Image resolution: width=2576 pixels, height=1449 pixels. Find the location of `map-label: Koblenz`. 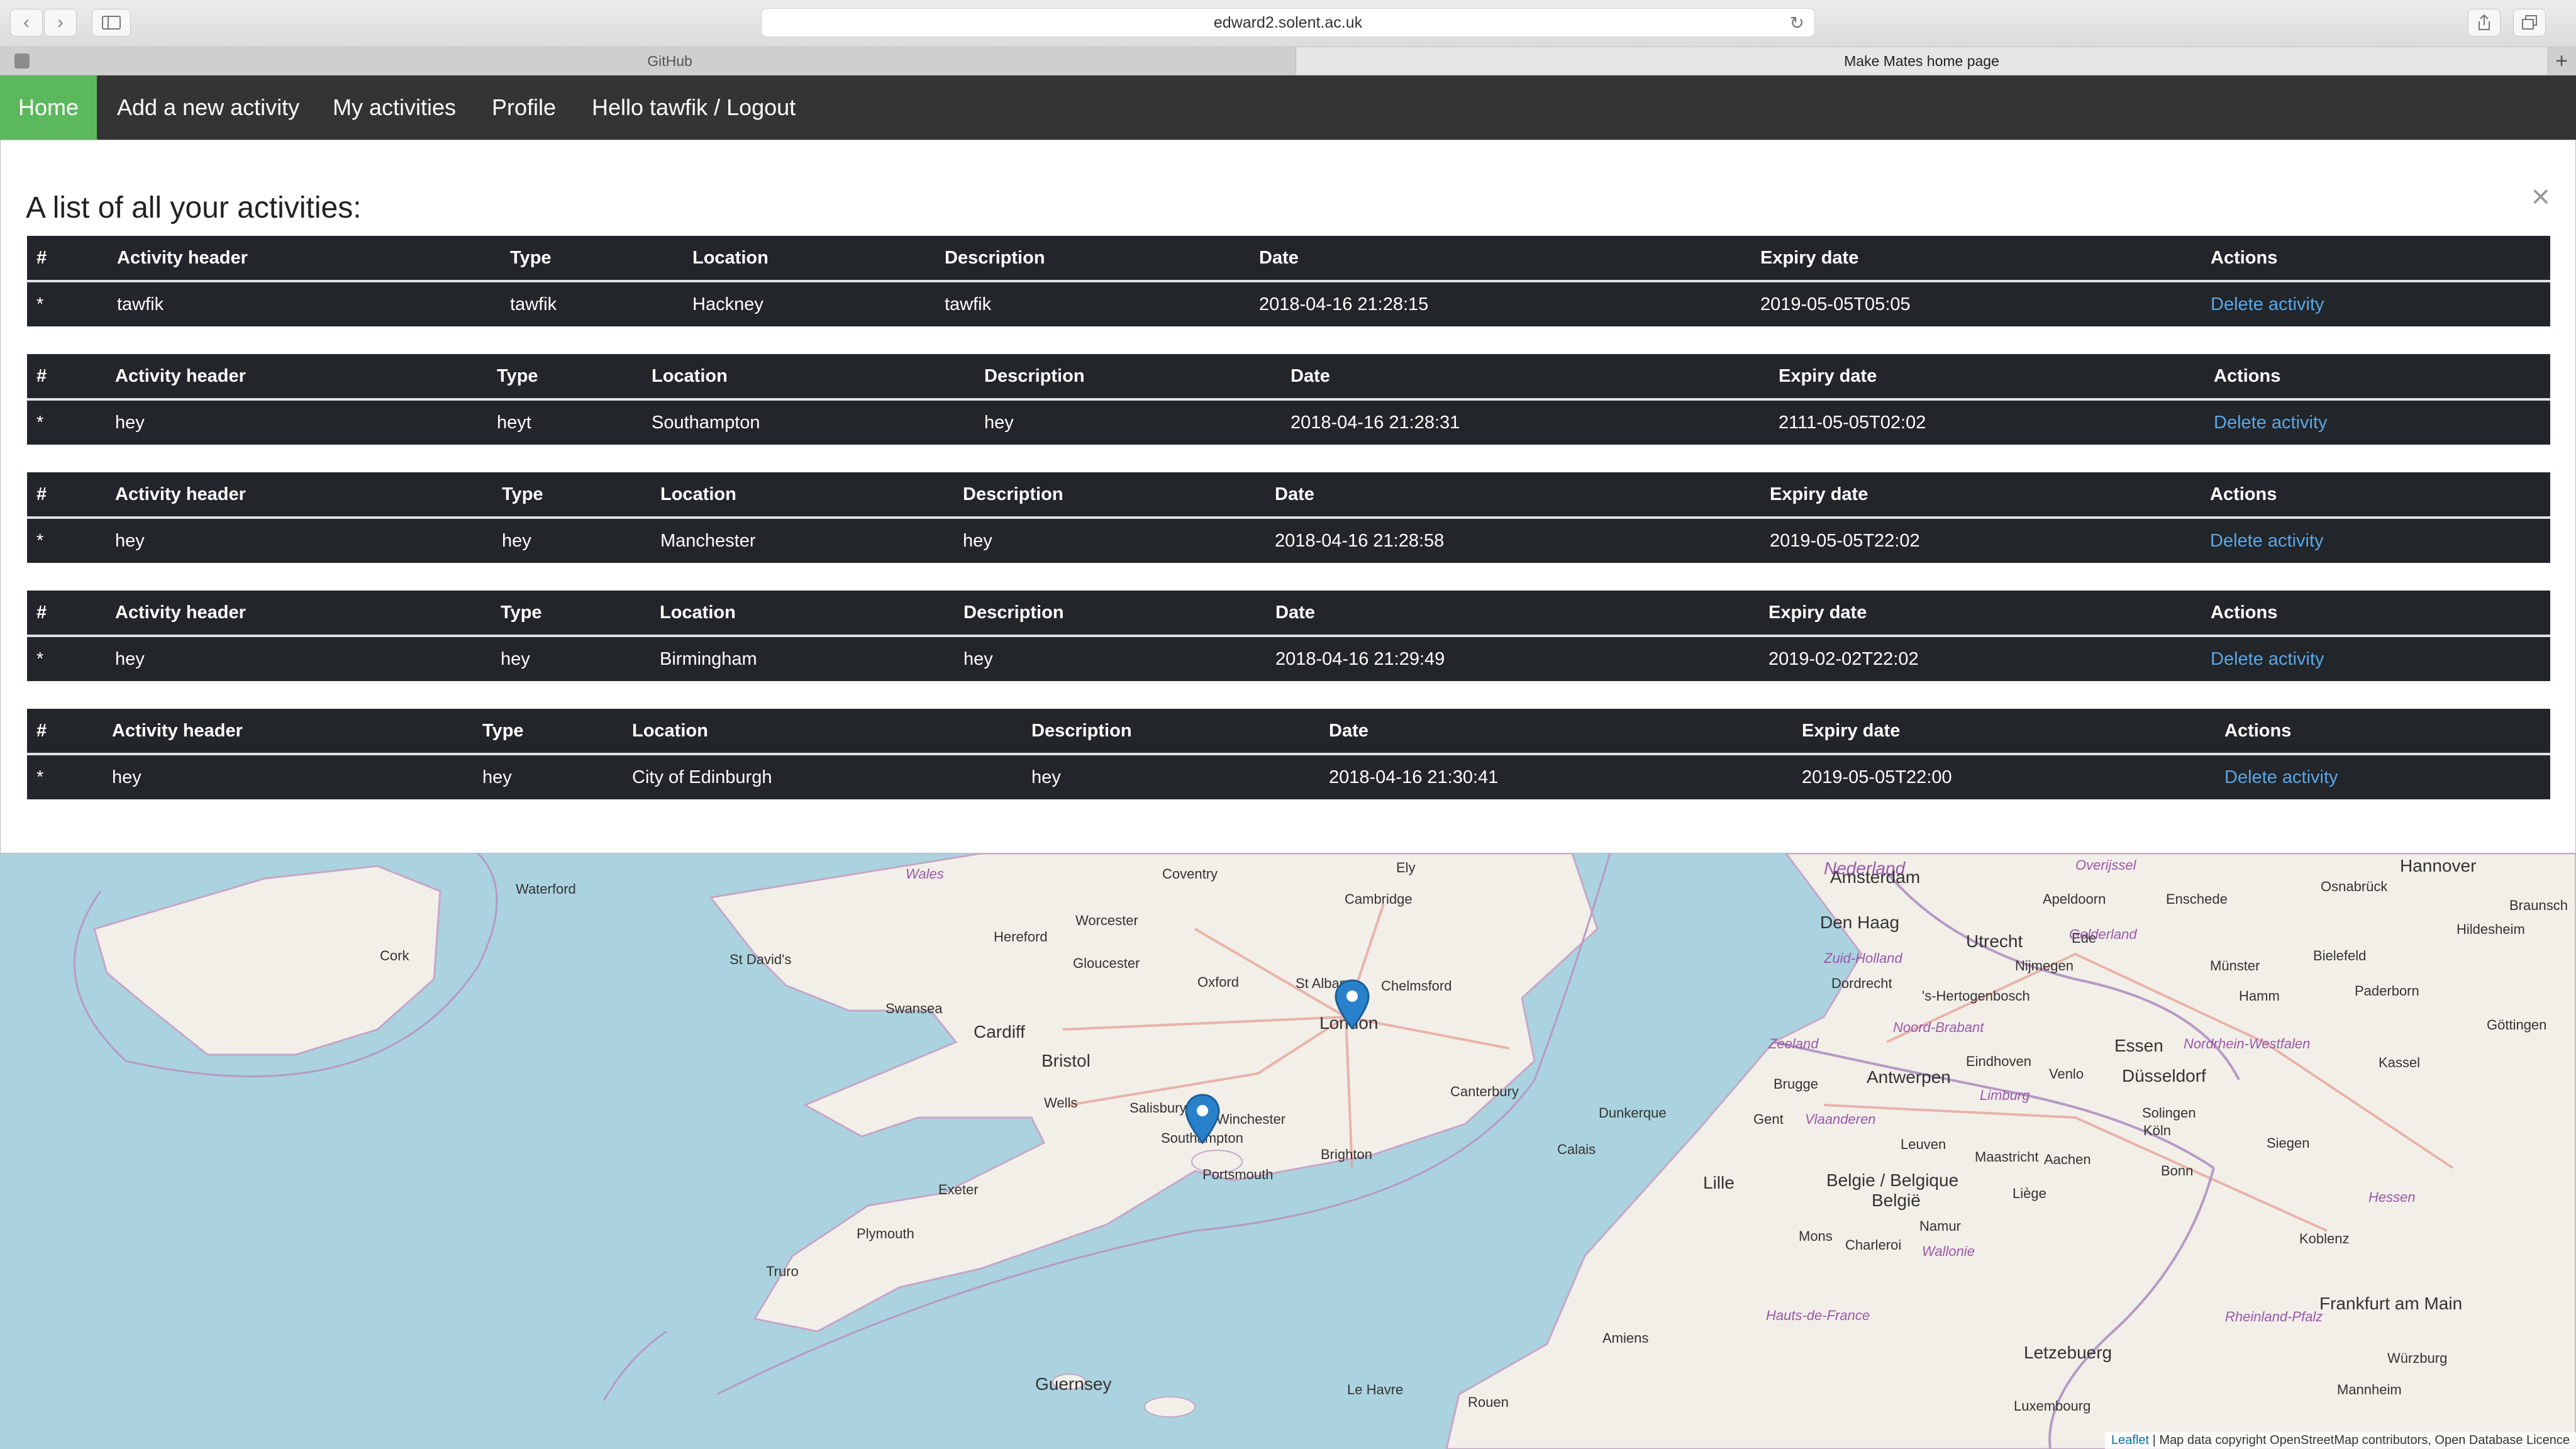

map-label: Koblenz is located at coordinates (2324, 1238).